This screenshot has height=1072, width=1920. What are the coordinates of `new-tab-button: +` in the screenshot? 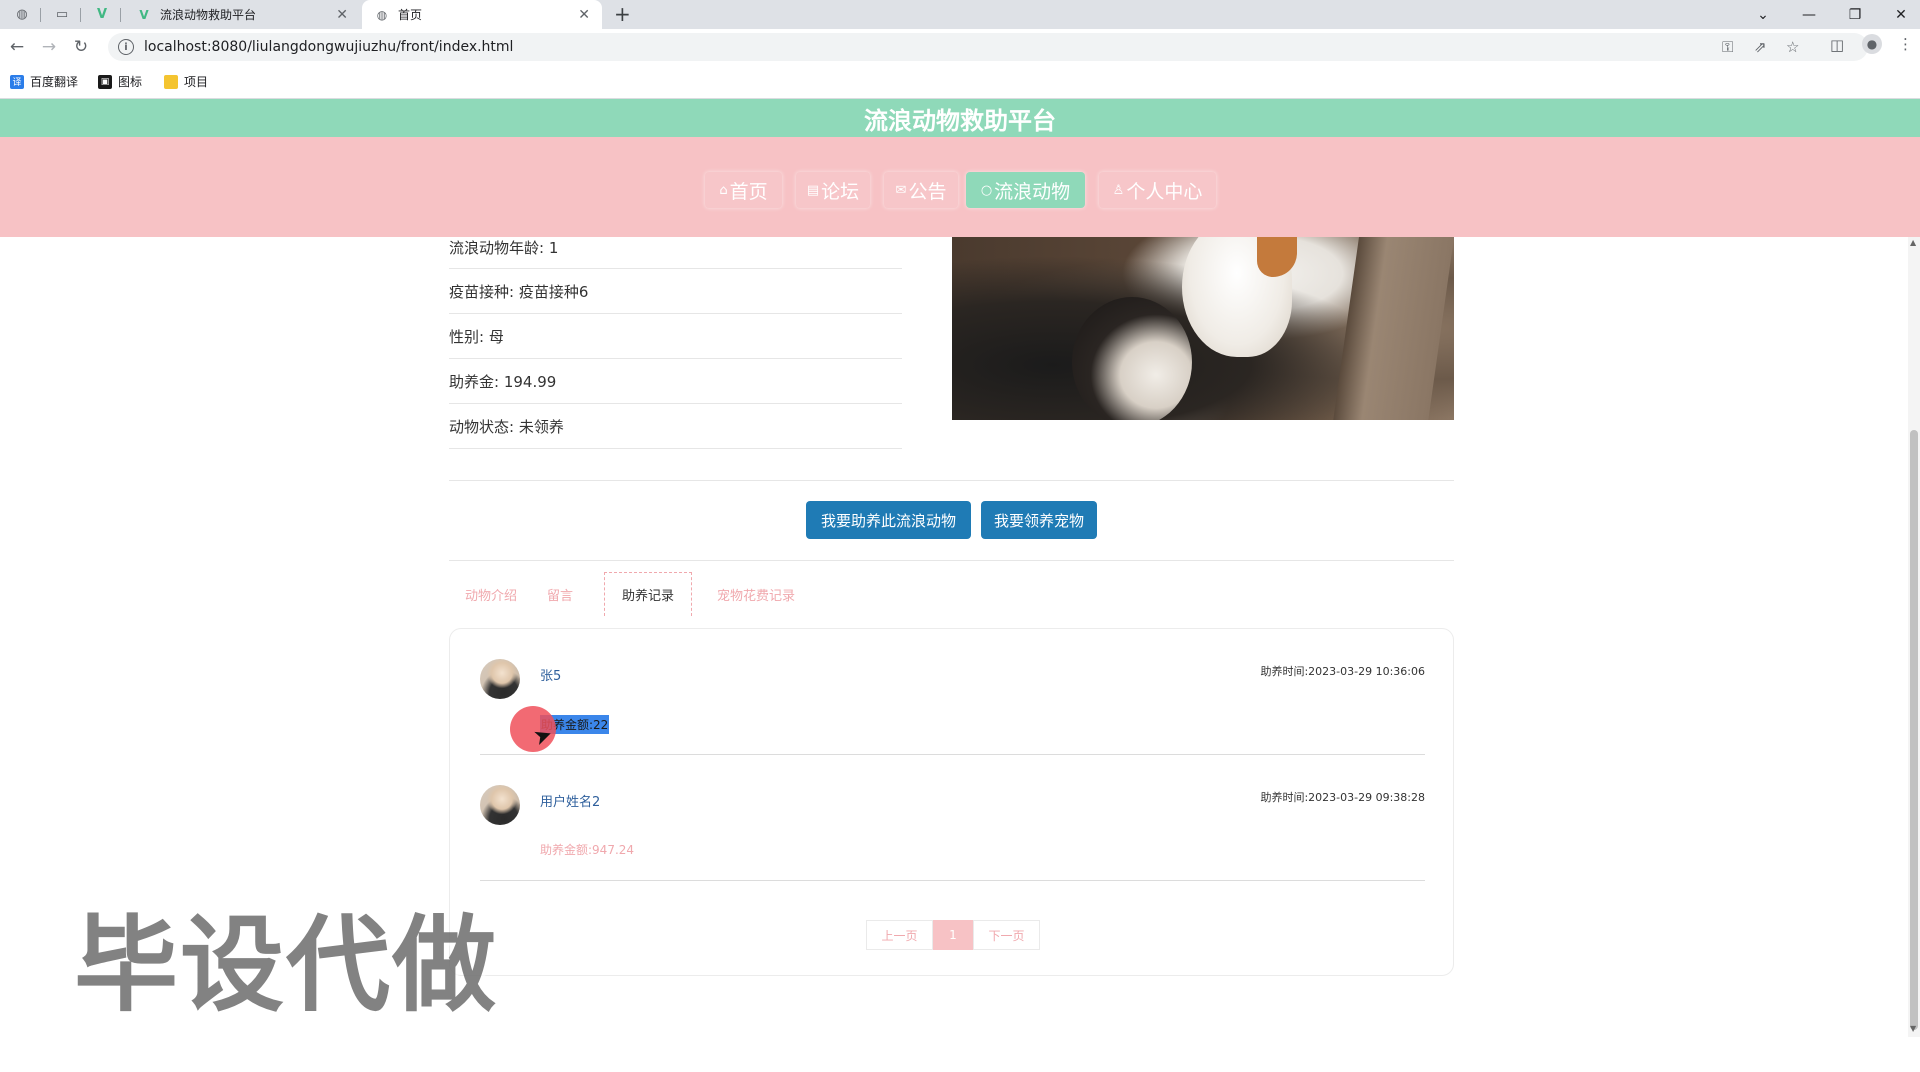 It's located at (622, 14).